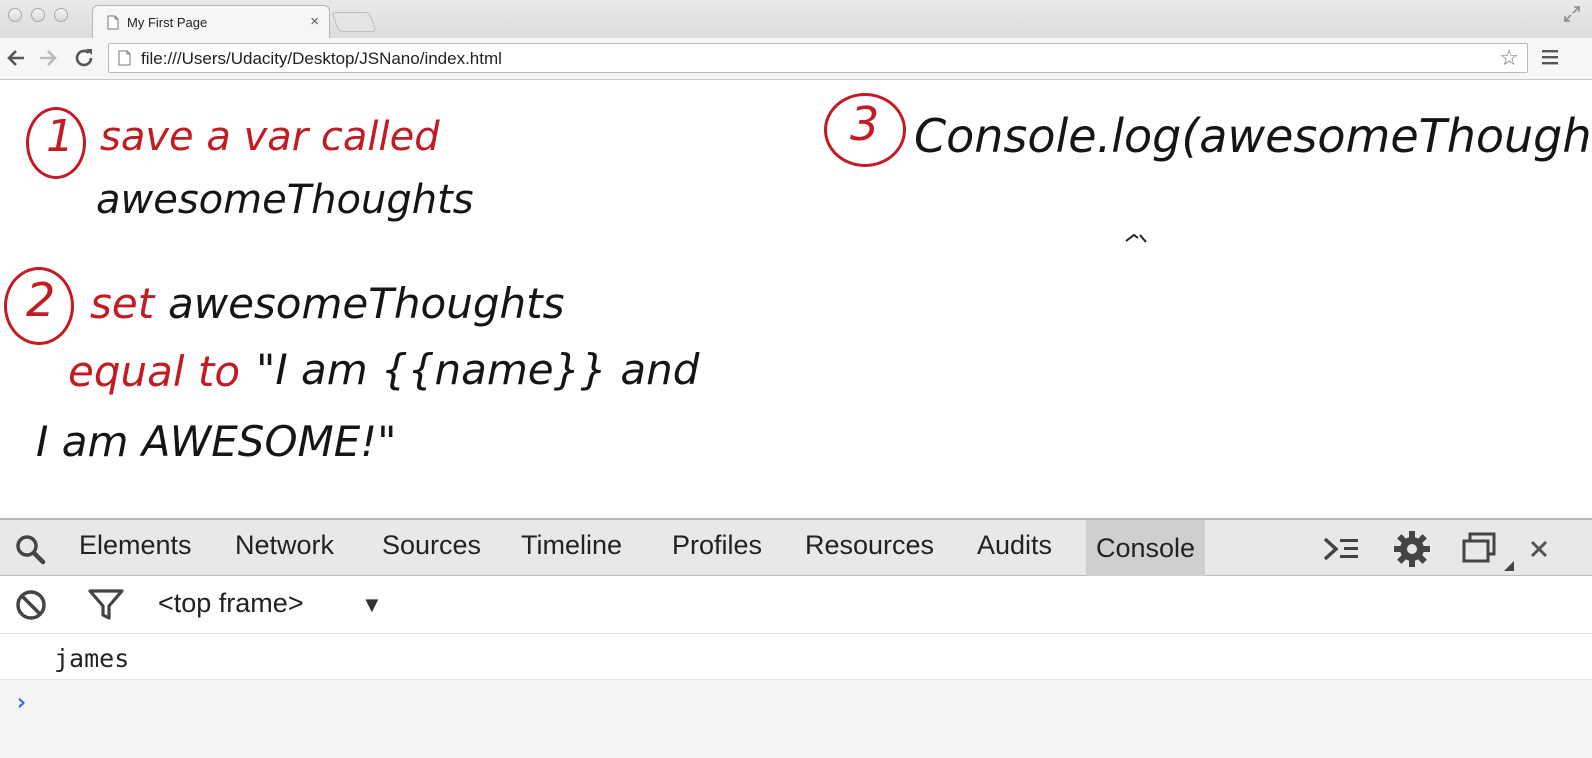 The image size is (1592, 758). I want to click on fullscreen-icon, so click(1572, 14).